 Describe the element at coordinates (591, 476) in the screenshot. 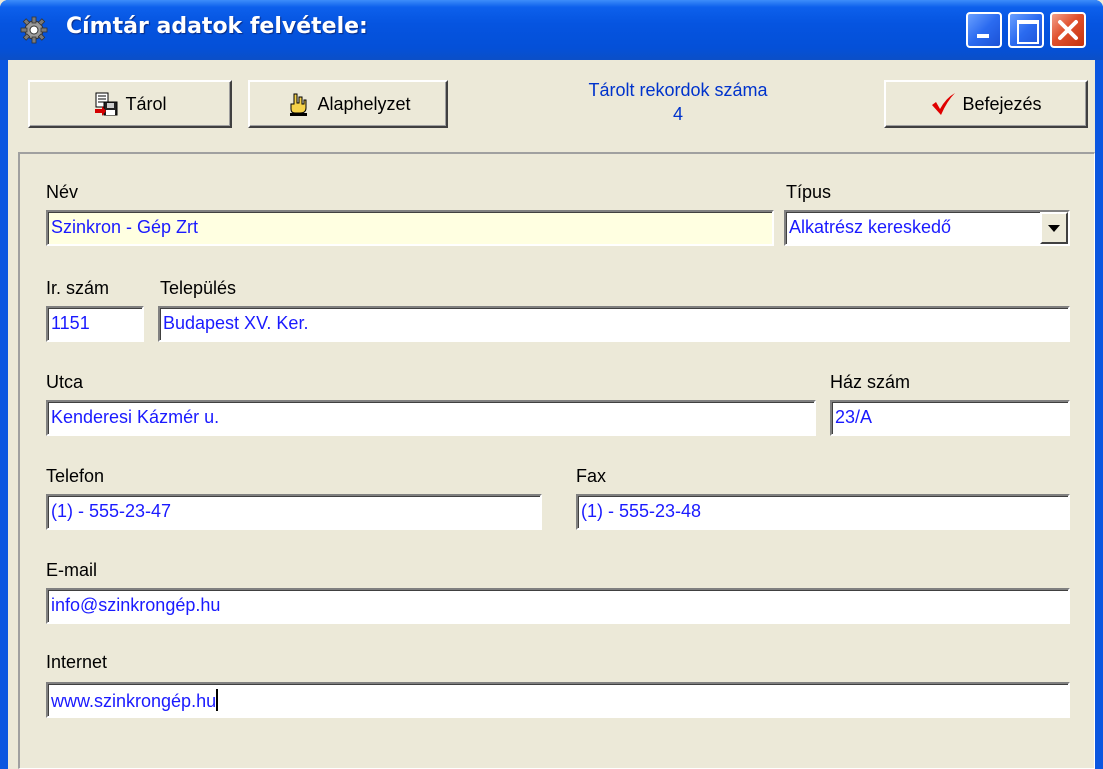

I see `fax-label: Fax` at that location.